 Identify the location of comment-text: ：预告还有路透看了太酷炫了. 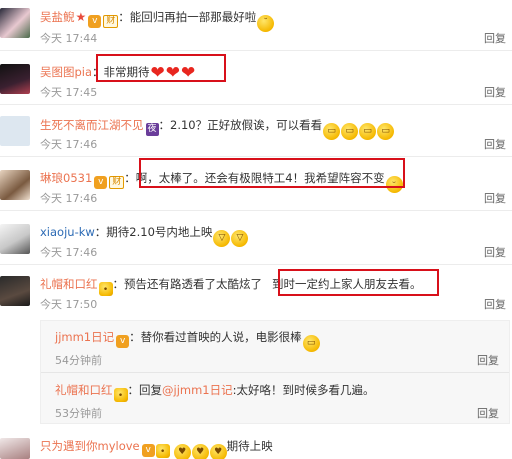
(187, 284).